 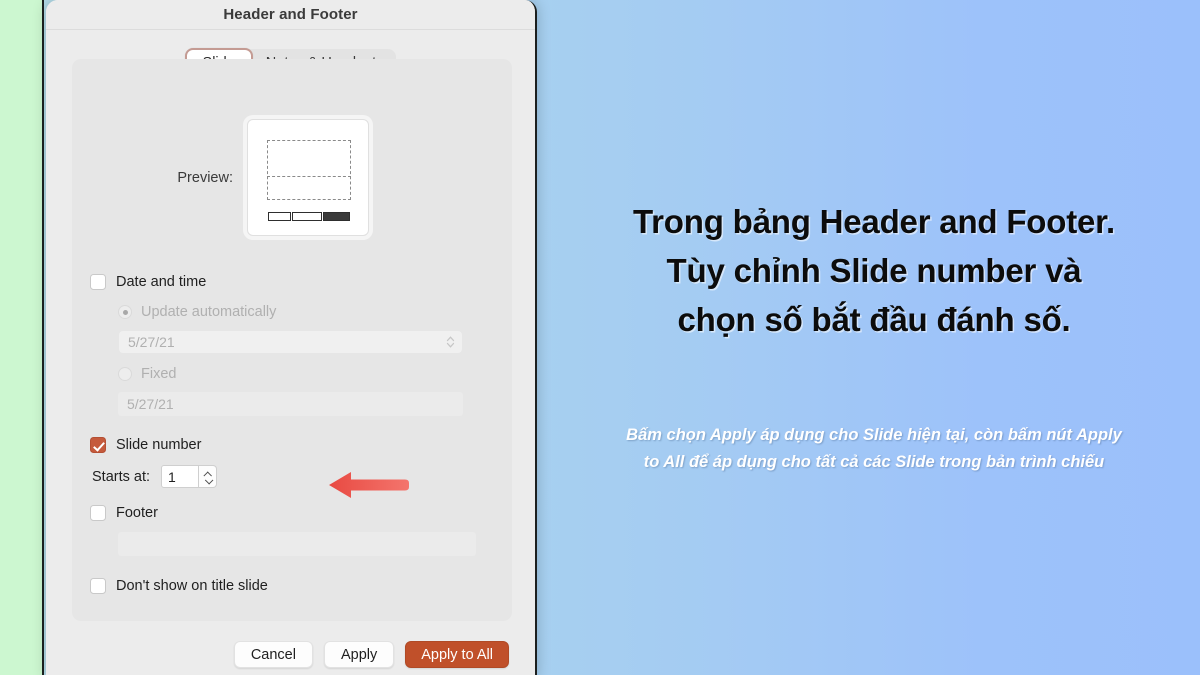 I want to click on preview-bar-left, so click(x=279, y=216).